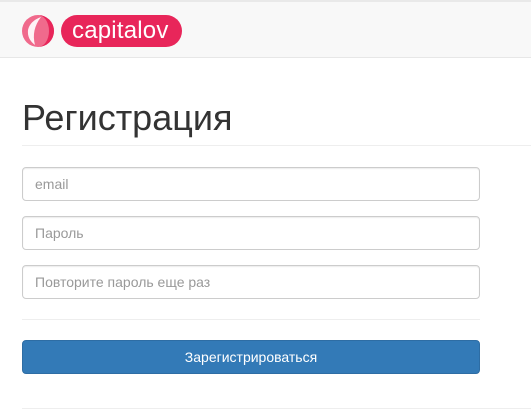  Describe the element at coordinates (251, 282) in the screenshot. I see `password-repeat-field` at that location.